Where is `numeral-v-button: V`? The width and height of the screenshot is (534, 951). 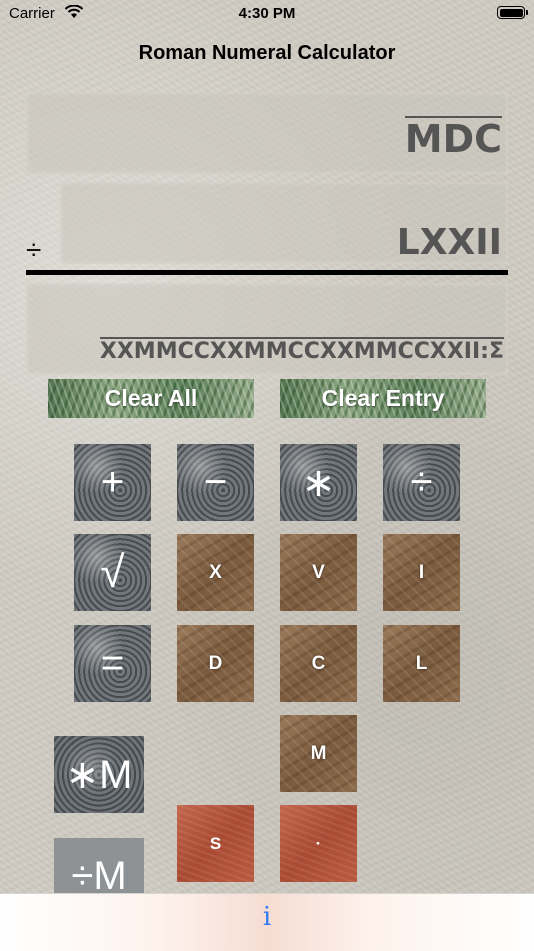
numeral-v-button: V is located at coordinates (318, 572).